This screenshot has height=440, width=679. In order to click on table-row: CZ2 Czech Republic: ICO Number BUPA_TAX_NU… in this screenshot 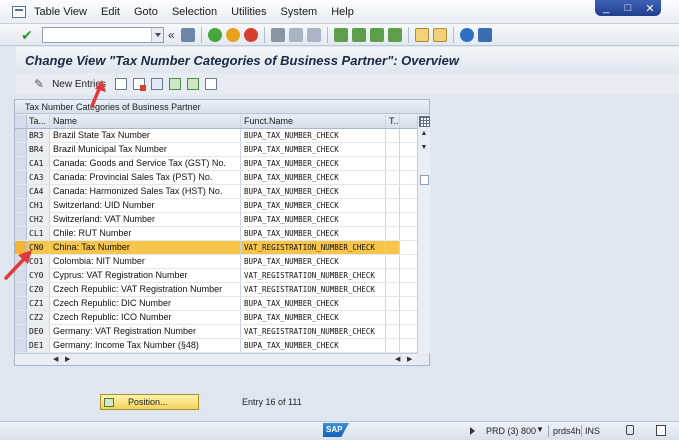, I will do `click(216, 318)`.